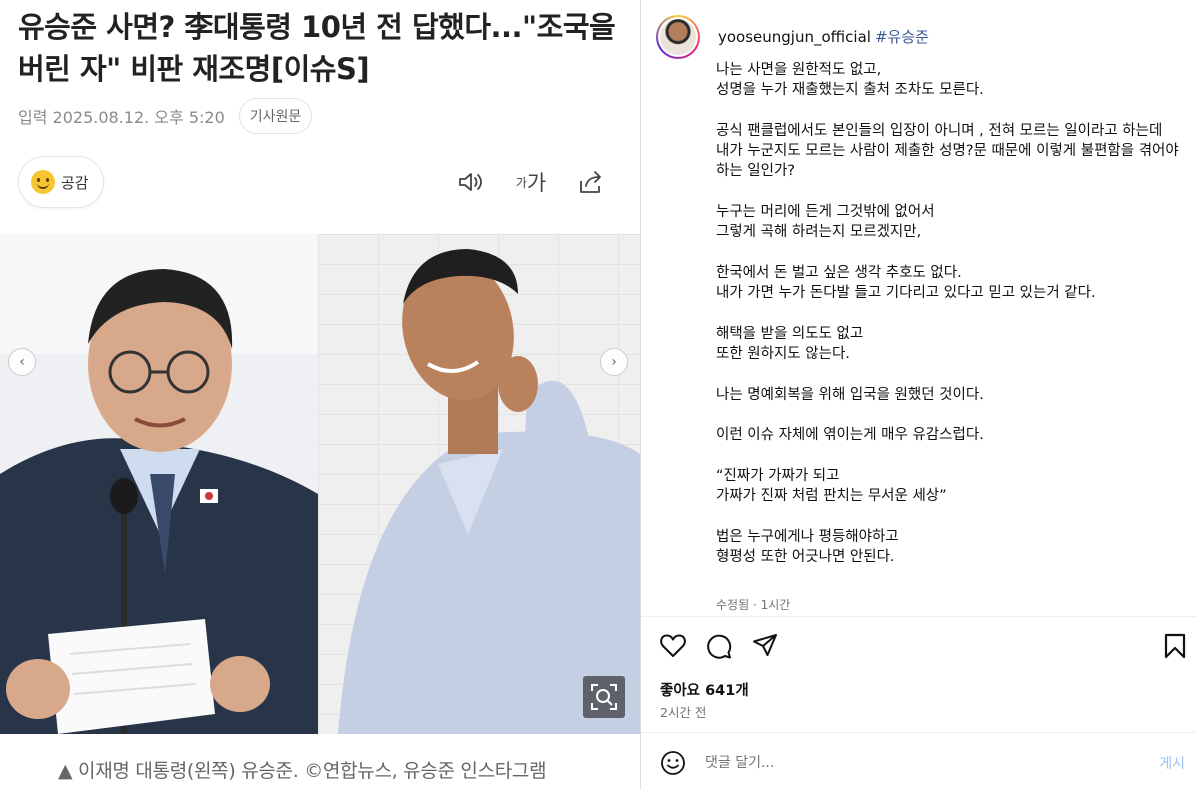 This screenshot has height=789, width=1196. What do you see at coordinates (778, 475) in the screenshot?
I see `caption-line: “진짜가 가짜가 되고` at bounding box center [778, 475].